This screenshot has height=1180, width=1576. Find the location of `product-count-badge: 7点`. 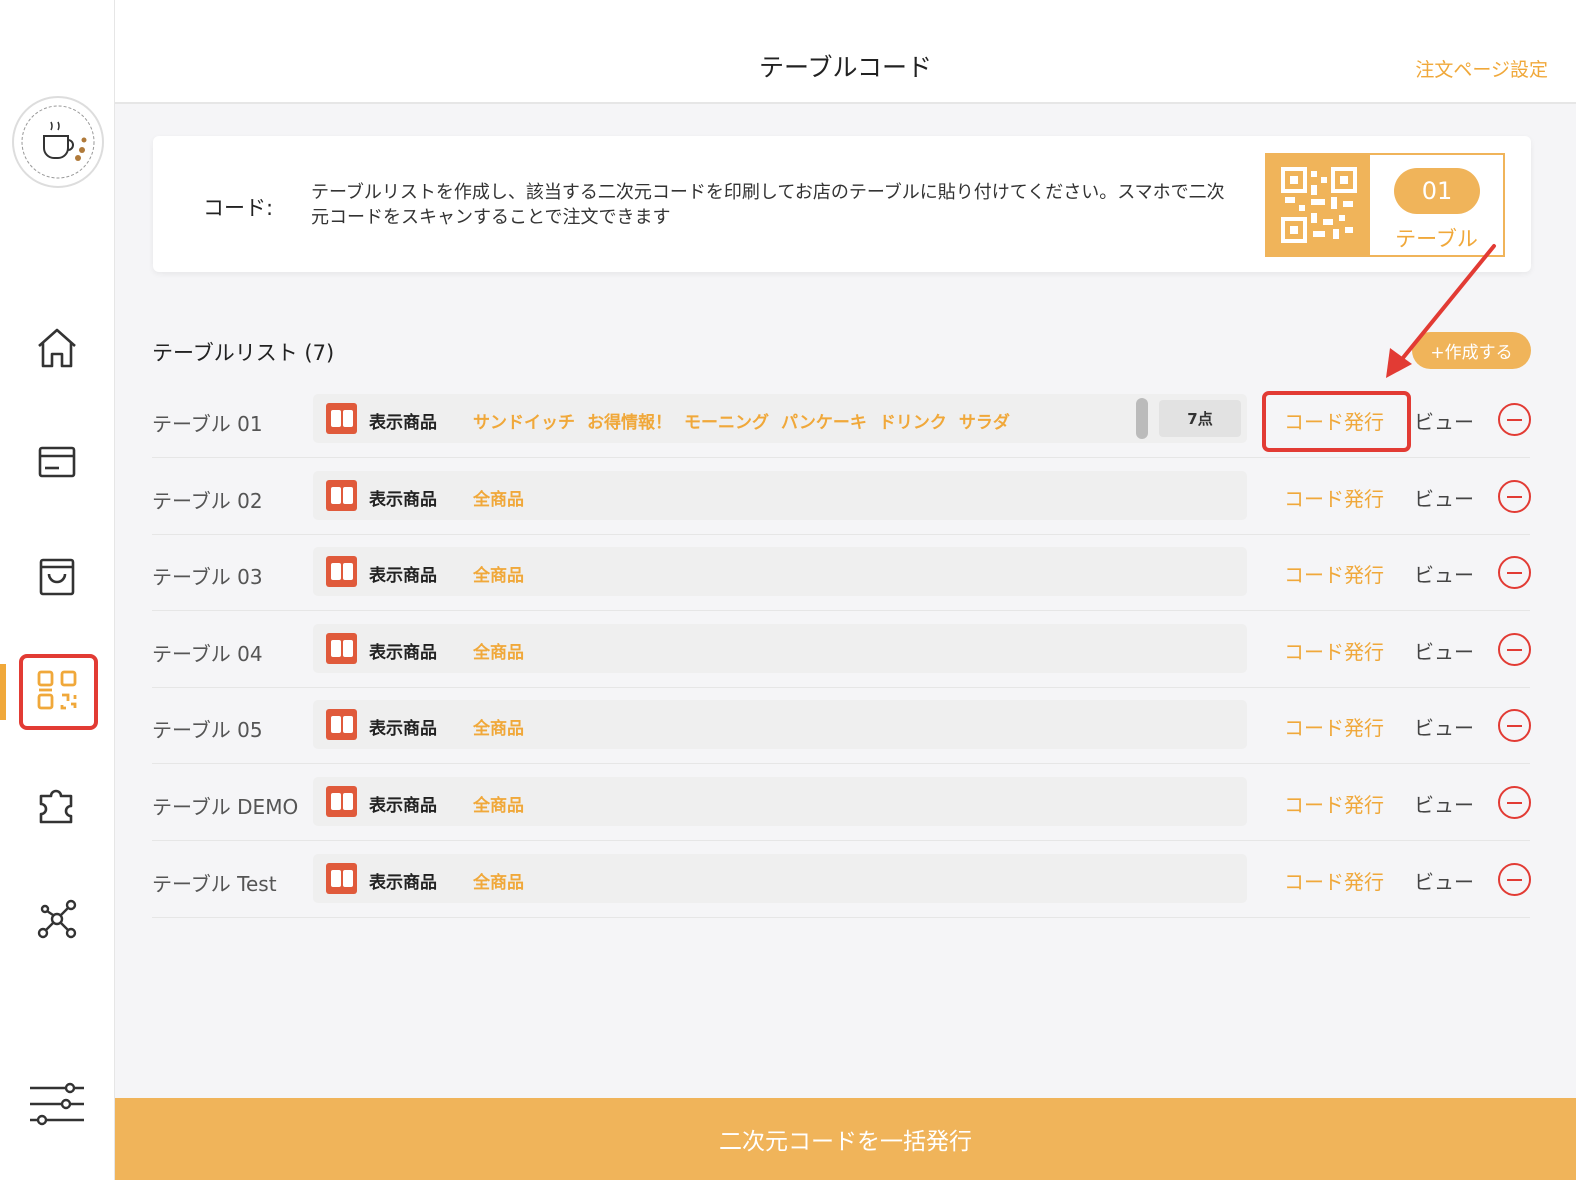

product-count-badge: 7点 is located at coordinates (1200, 418).